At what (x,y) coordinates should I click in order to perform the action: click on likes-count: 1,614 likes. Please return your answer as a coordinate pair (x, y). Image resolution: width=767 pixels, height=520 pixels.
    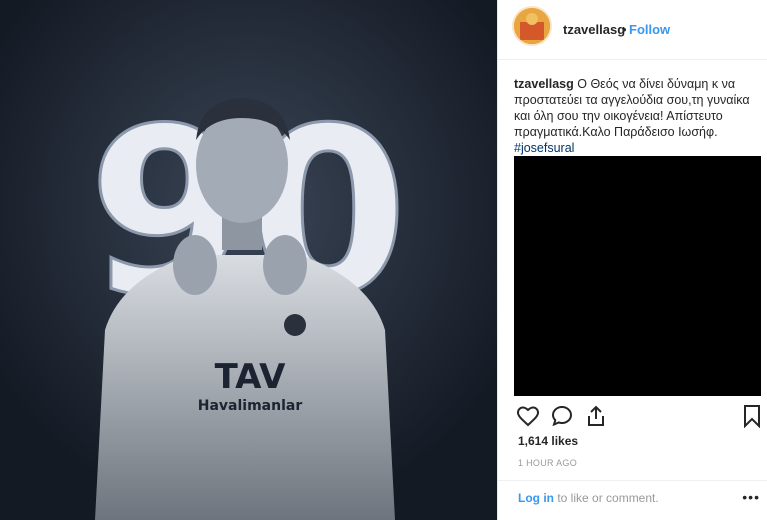
    Looking at the image, I should click on (548, 441).